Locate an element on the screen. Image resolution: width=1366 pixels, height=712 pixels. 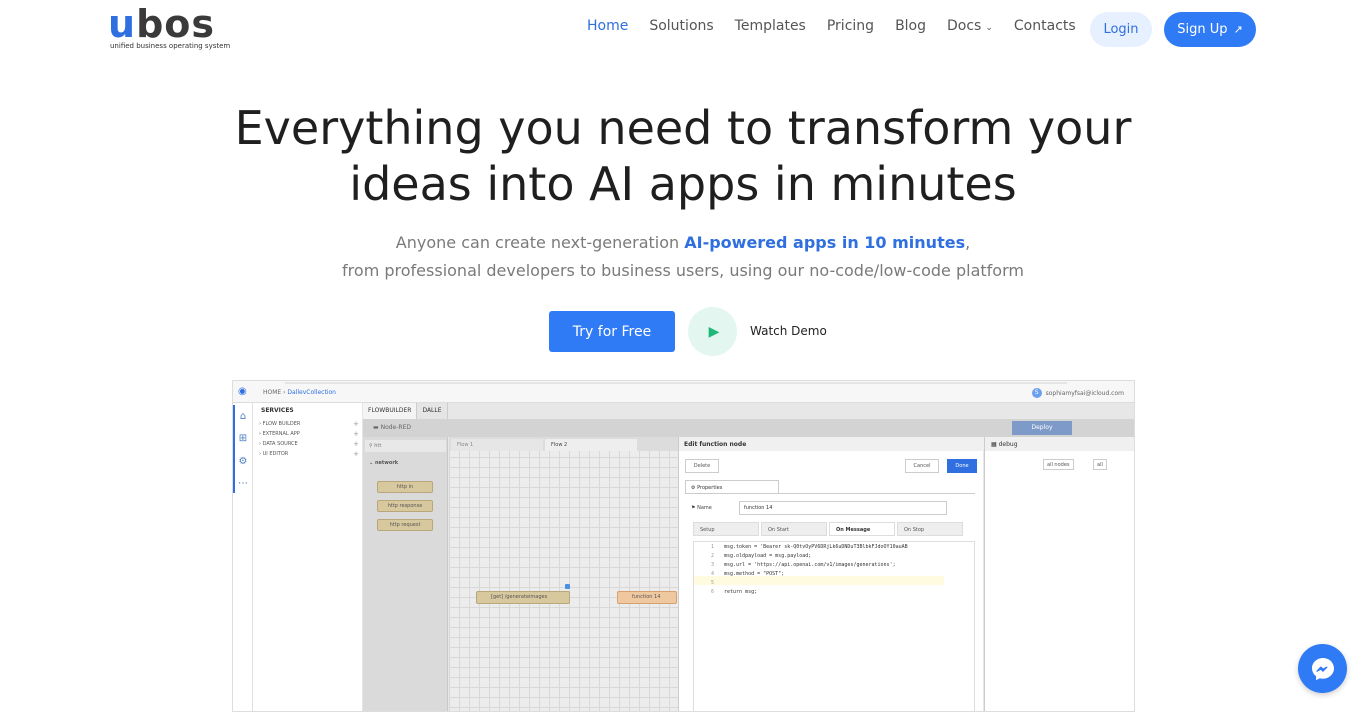
hero-sub-highlight: AI-powered apps in 10 minutes is located at coordinates (825, 242).